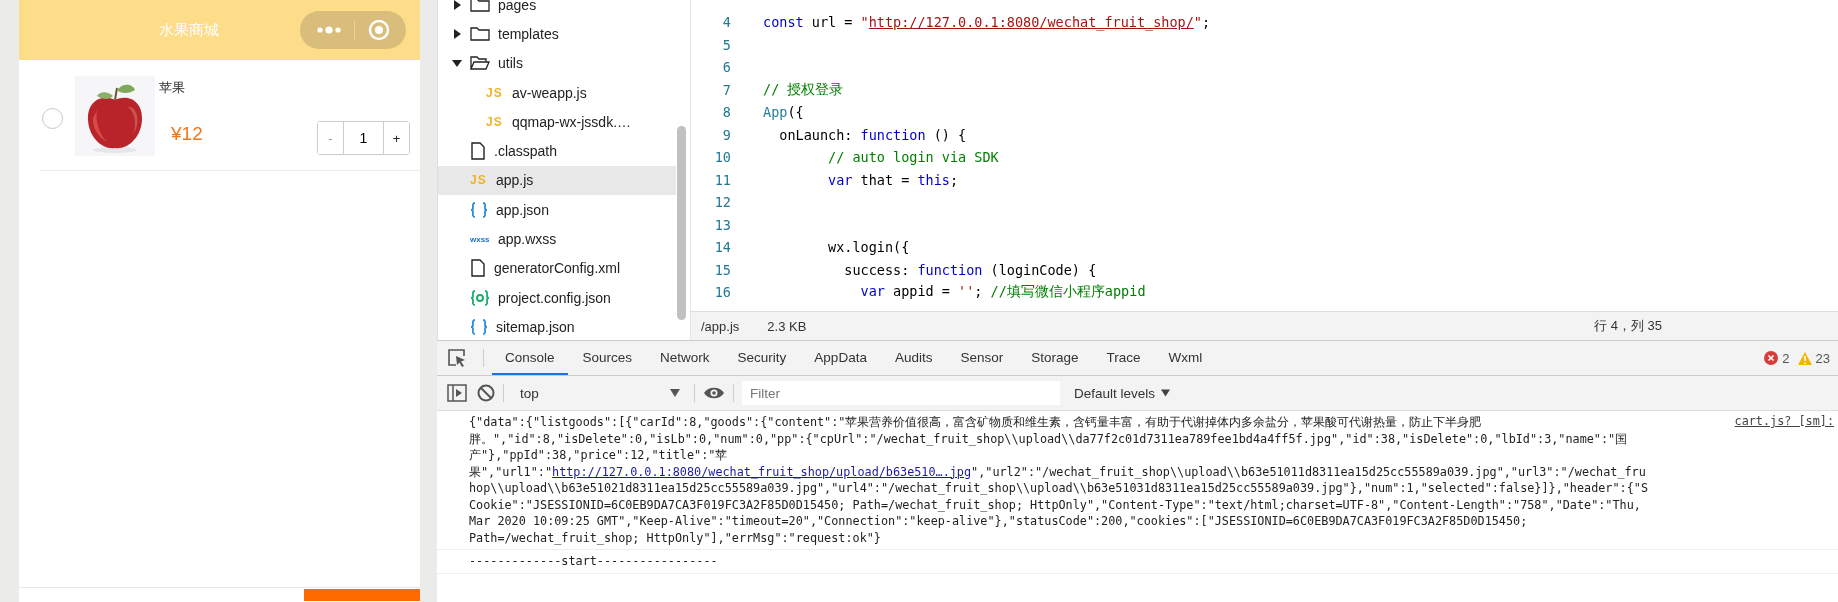 This screenshot has height=602, width=1838. What do you see at coordinates (1185, 358) in the screenshot?
I see `devtools-tab: Wxml` at bounding box center [1185, 358].